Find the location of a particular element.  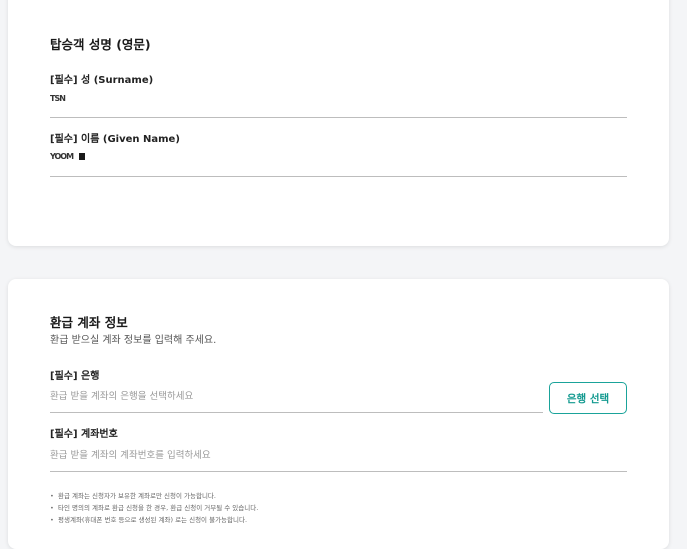

redaction-mark is located at coordinates (81, 156).